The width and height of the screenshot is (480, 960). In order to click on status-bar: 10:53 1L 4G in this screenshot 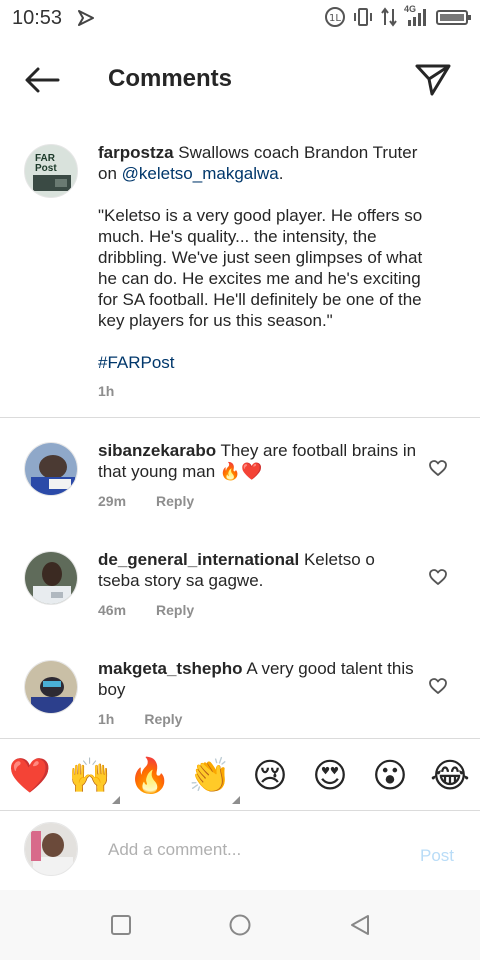, I will do `click(240, 19)`.